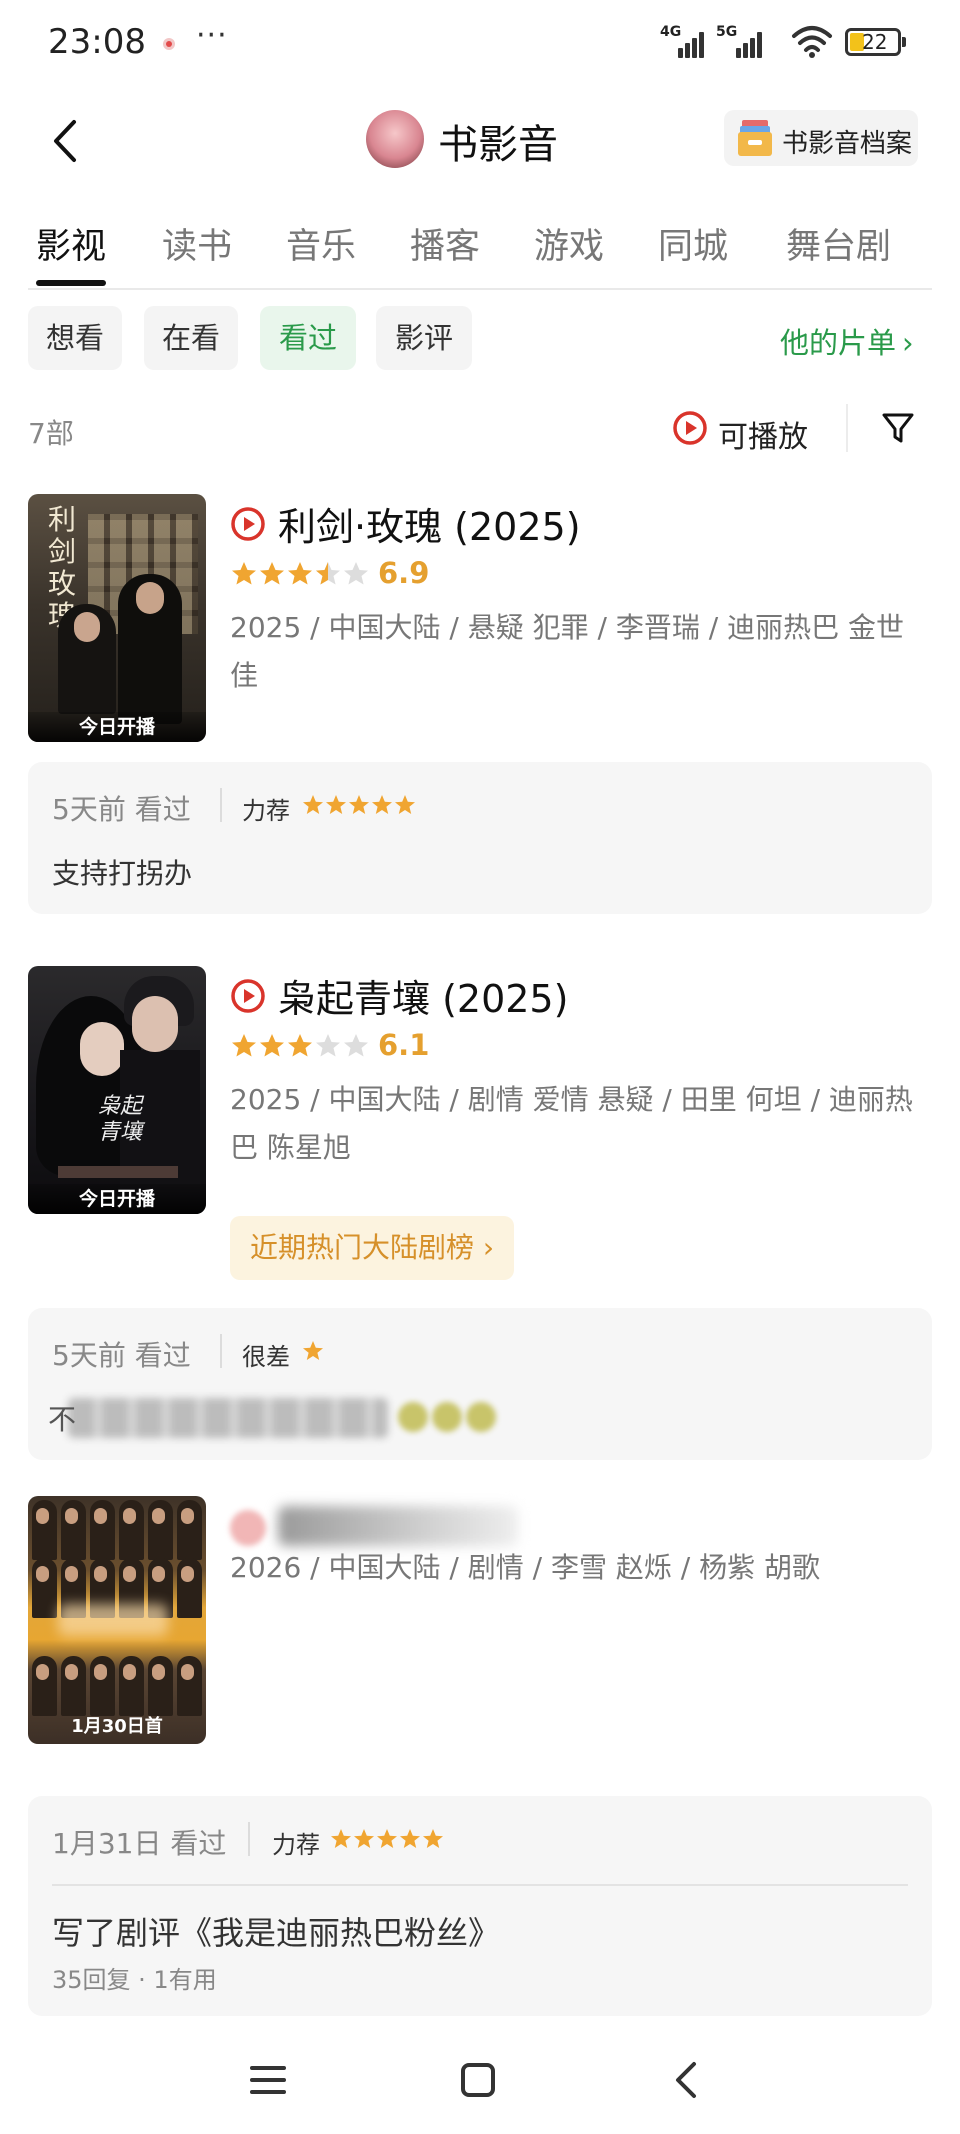  Describe the element at coordinates (395, 139) in the screenshot. I see `avatar` at that location.